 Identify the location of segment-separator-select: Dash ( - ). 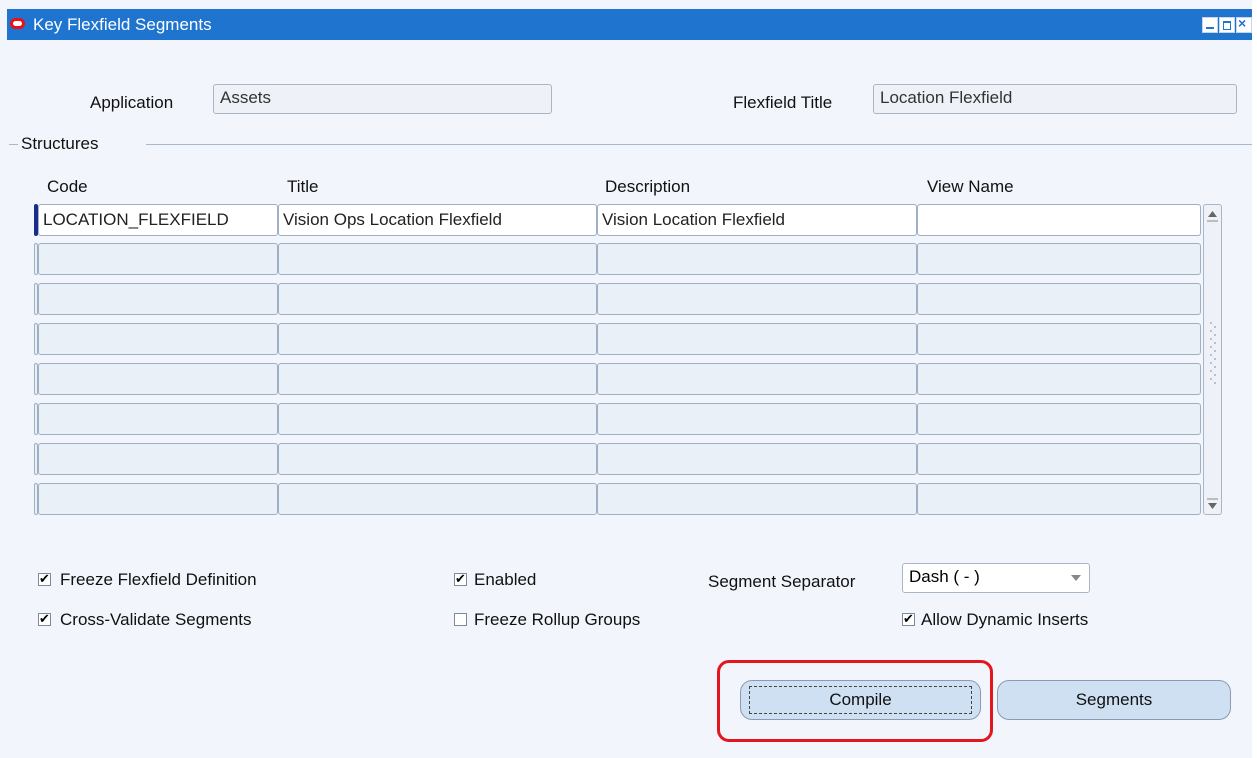
(996, 578).